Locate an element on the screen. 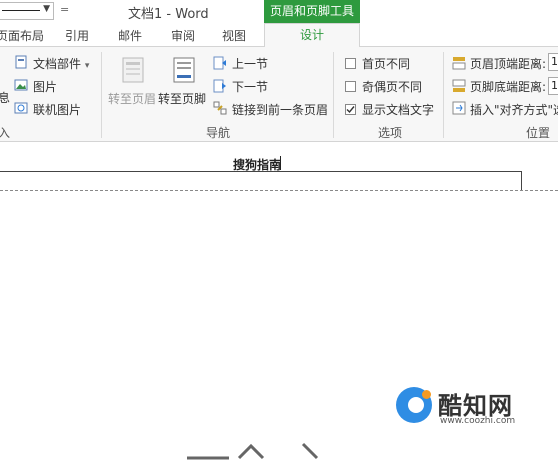 This screenshot has height=460, width=558. window-title: 文档1 - Word is located at coordinates (168, 14).